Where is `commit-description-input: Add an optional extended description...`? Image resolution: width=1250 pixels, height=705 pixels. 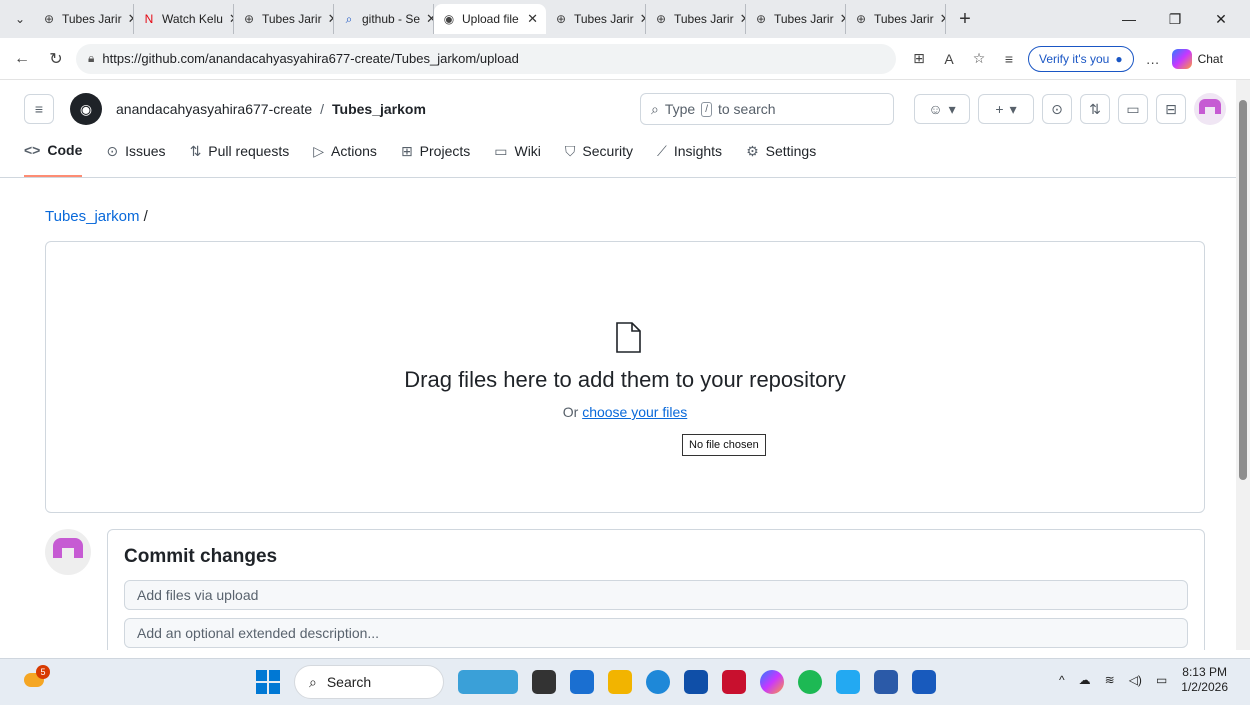
commit-description-input: Add an optional extended description... is located at coordinates (656, 633).